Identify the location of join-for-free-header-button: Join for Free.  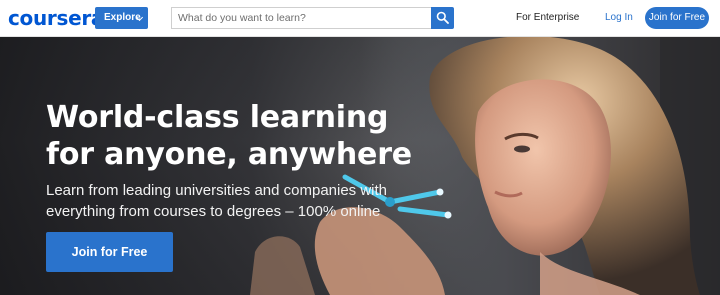
(677, 18).